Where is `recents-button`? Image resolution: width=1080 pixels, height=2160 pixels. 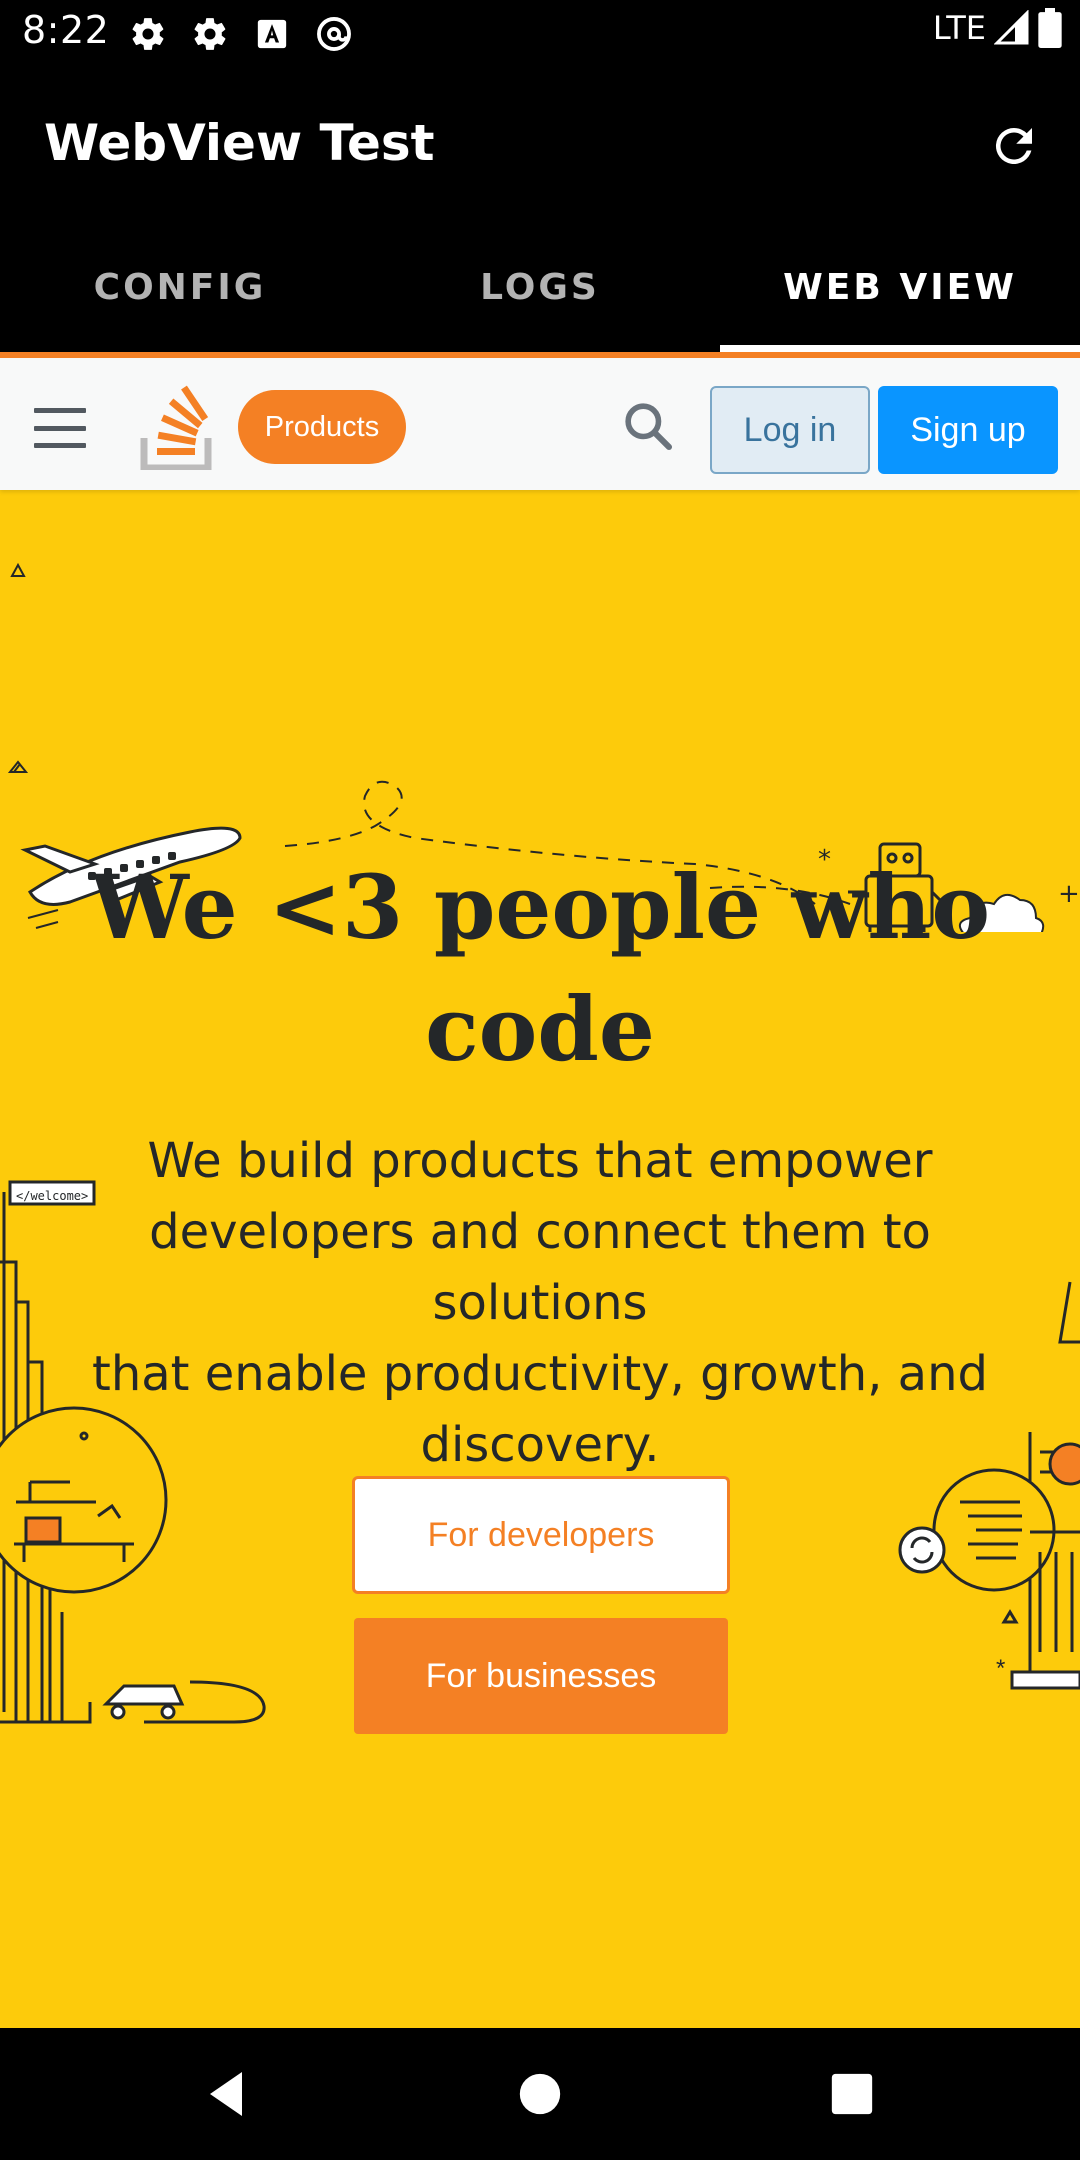
recents-button is located at coordinates (852, 2094).